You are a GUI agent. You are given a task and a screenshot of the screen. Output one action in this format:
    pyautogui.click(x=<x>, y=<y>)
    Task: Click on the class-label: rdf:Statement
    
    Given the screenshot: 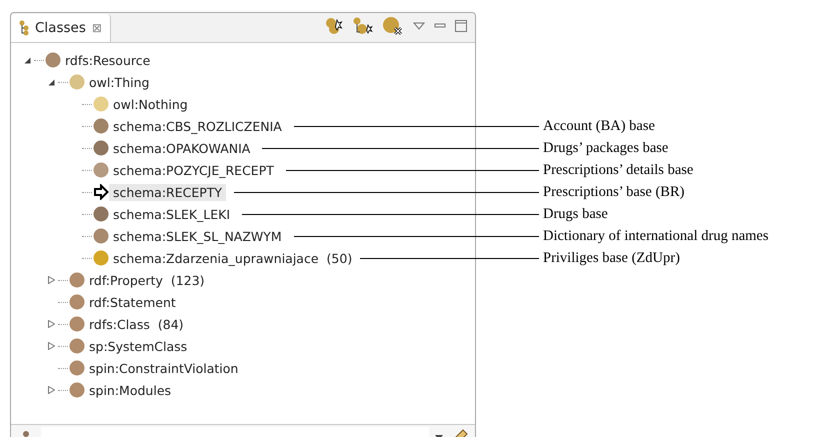 What is the action you would take?
    pyautogui.click(x=132, y=302)
    